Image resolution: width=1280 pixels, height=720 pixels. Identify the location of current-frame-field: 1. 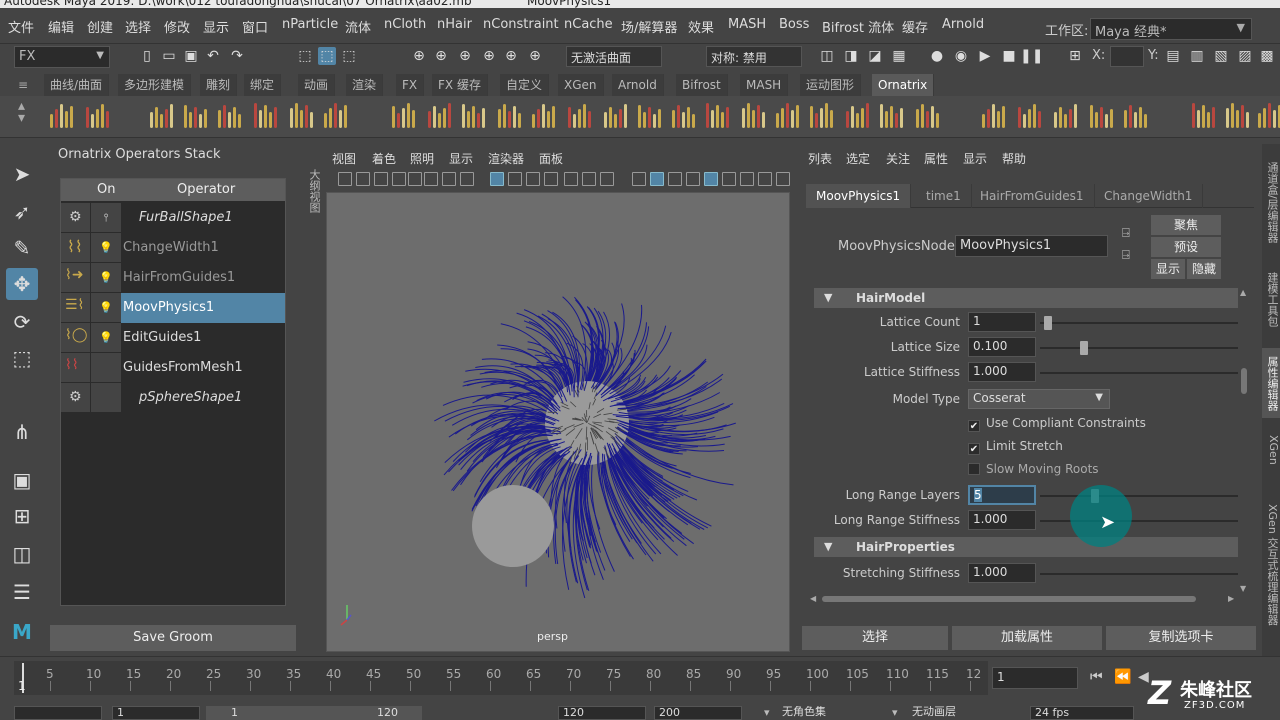
(1035, 678).